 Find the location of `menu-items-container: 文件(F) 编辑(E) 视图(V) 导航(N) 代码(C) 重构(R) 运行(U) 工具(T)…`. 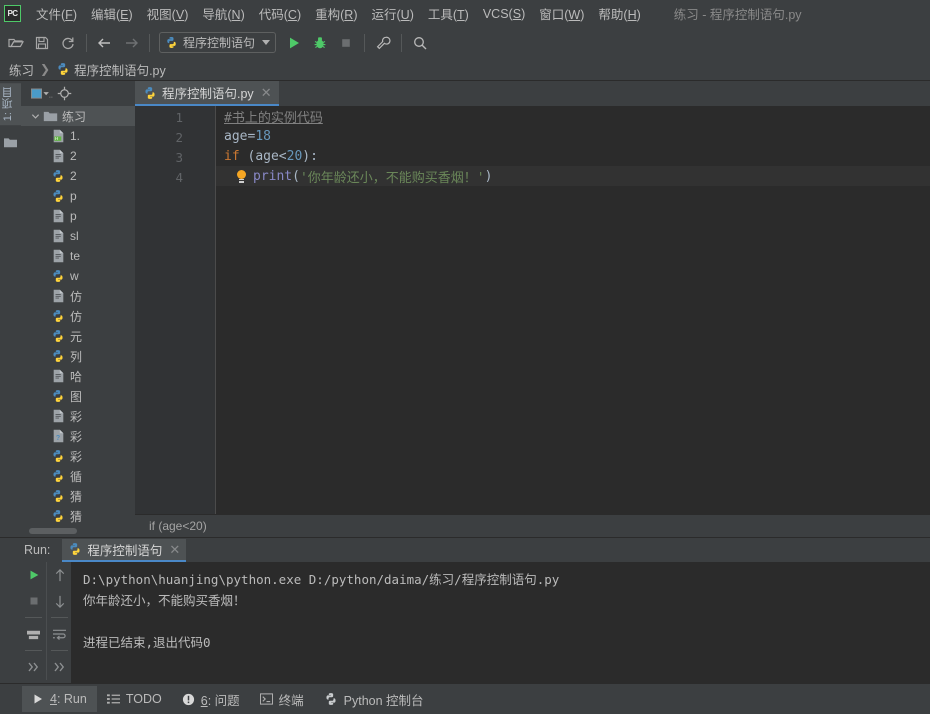

menu-items-container: 文件(F) 编辑(E) 视图(V) 导航(N) 代码(C) 重构(R) 运行(U) 工具(T)… is located at coordinates (338, 13).